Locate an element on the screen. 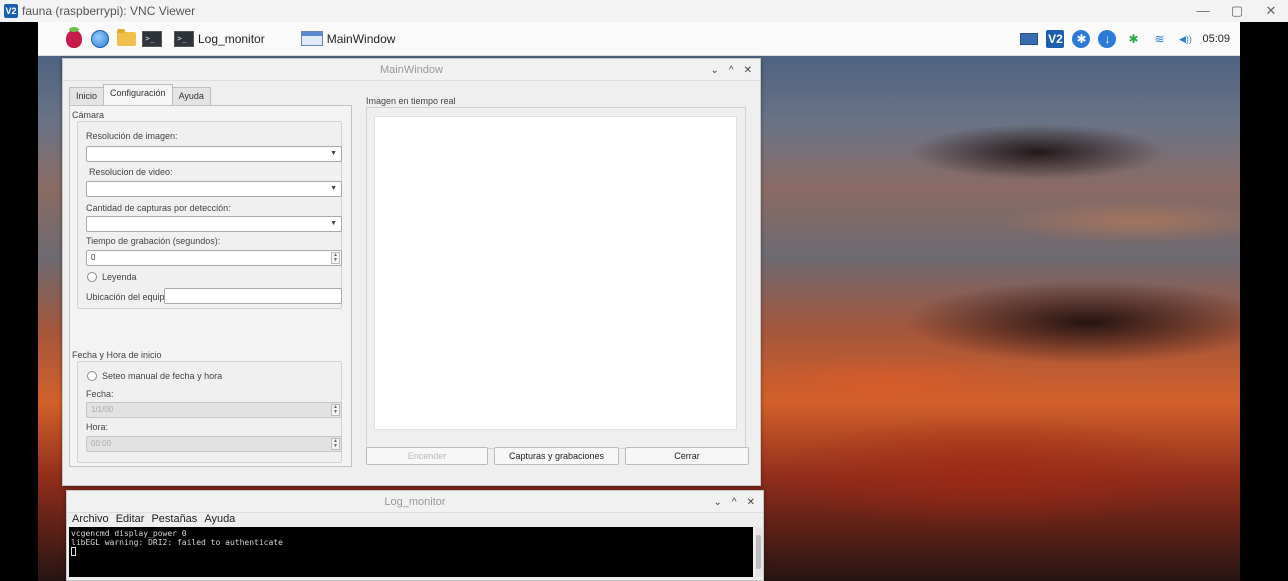 The image size is (1288, 581). vnc-server-icon: V2 is located at coordinates (1055, 39).